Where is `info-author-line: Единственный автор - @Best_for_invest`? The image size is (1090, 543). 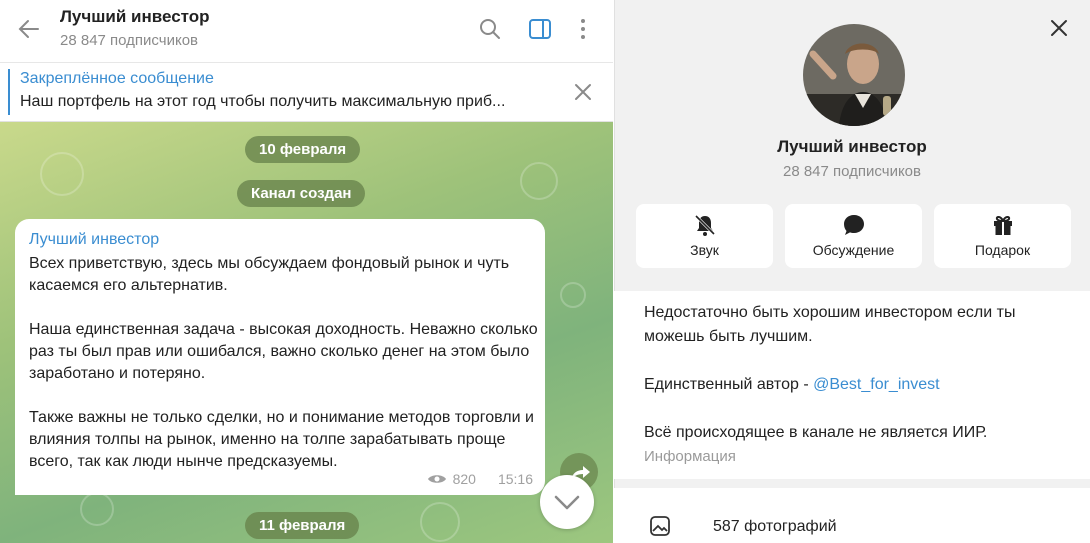 info-author-line: Единственный автор - @Best_for_invest is located at coordinates (854, 385).